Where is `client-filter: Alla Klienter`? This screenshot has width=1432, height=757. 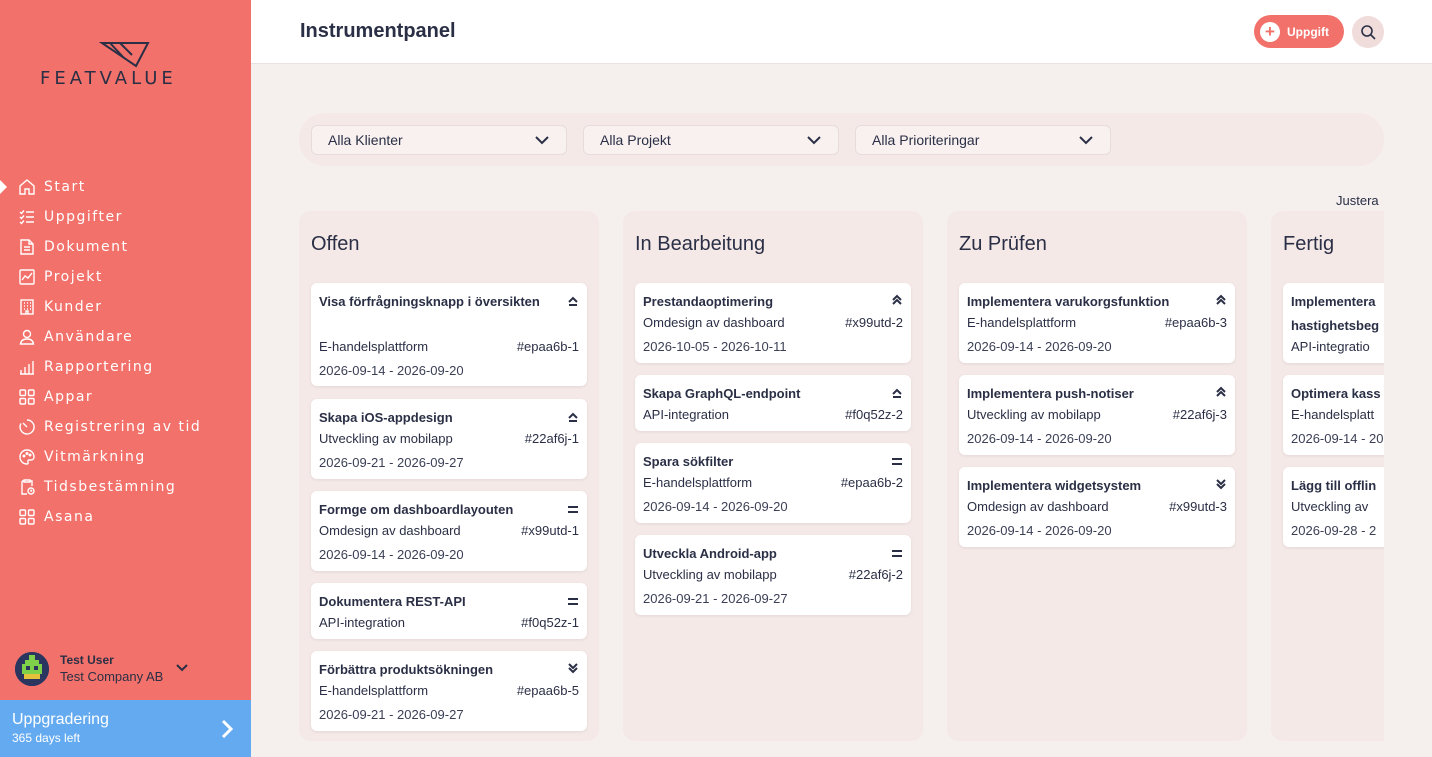 client-filter: Alla Klienter is located at coordinates (439, 140).